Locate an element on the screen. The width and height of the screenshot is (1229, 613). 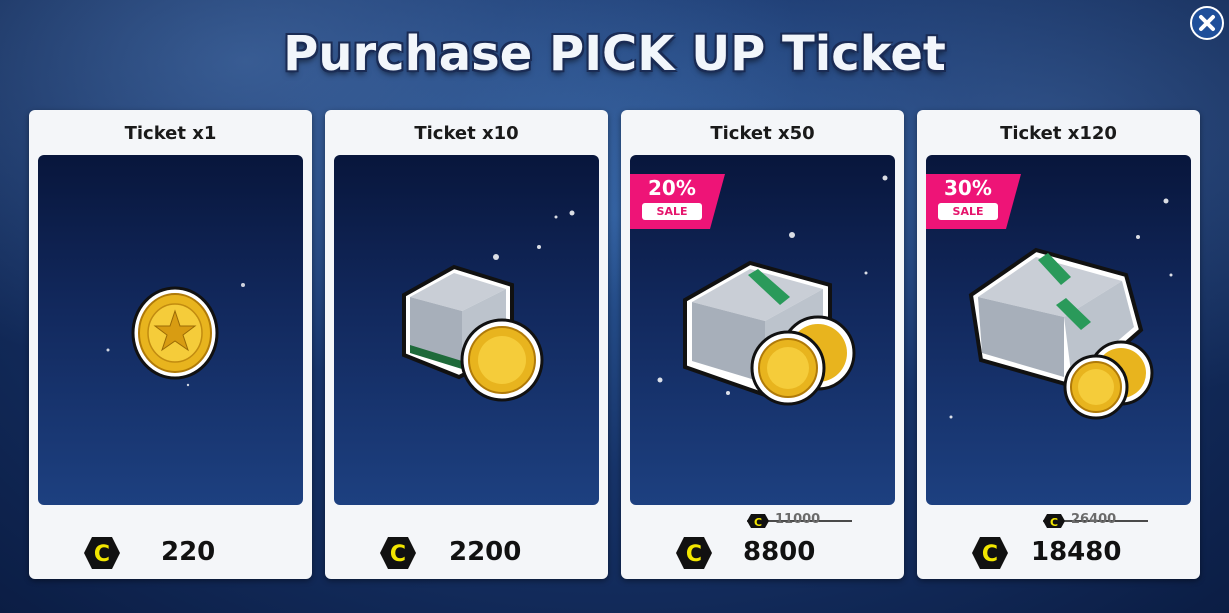
price-row: C 18480 is located at coordinates (1058, 552).